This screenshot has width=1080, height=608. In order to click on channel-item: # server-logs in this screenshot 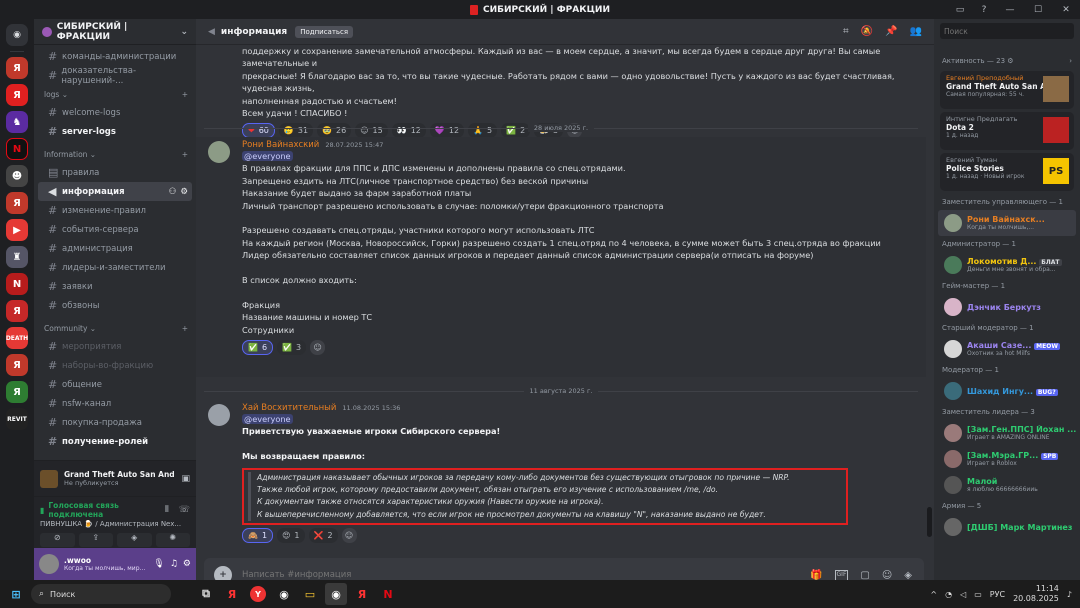, I will do `click(115, 131)`.